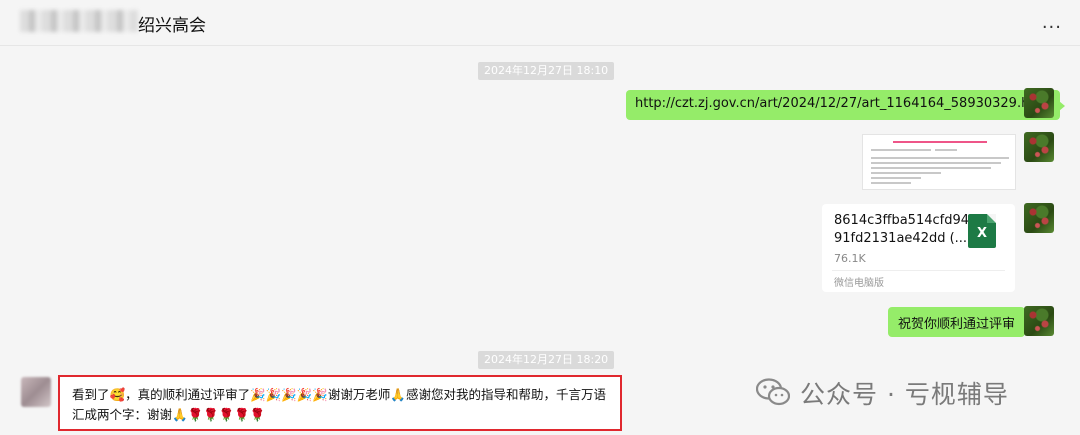 Image resolution: width=1080 pixels, height=435 pixels. Describe the element at coordinates (850, 258) in the screenshot. I see `file-size: 76.1K` at that location.